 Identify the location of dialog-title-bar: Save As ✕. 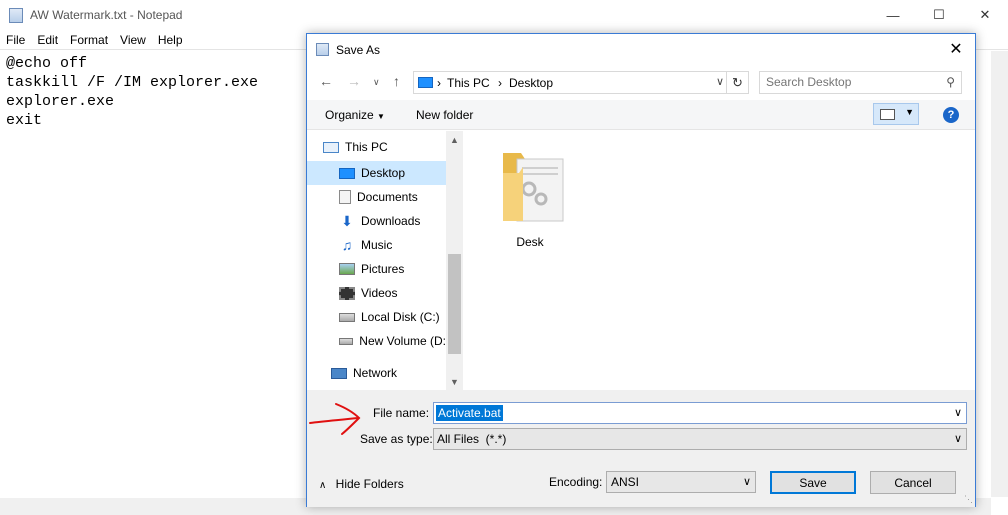
(641, 49).